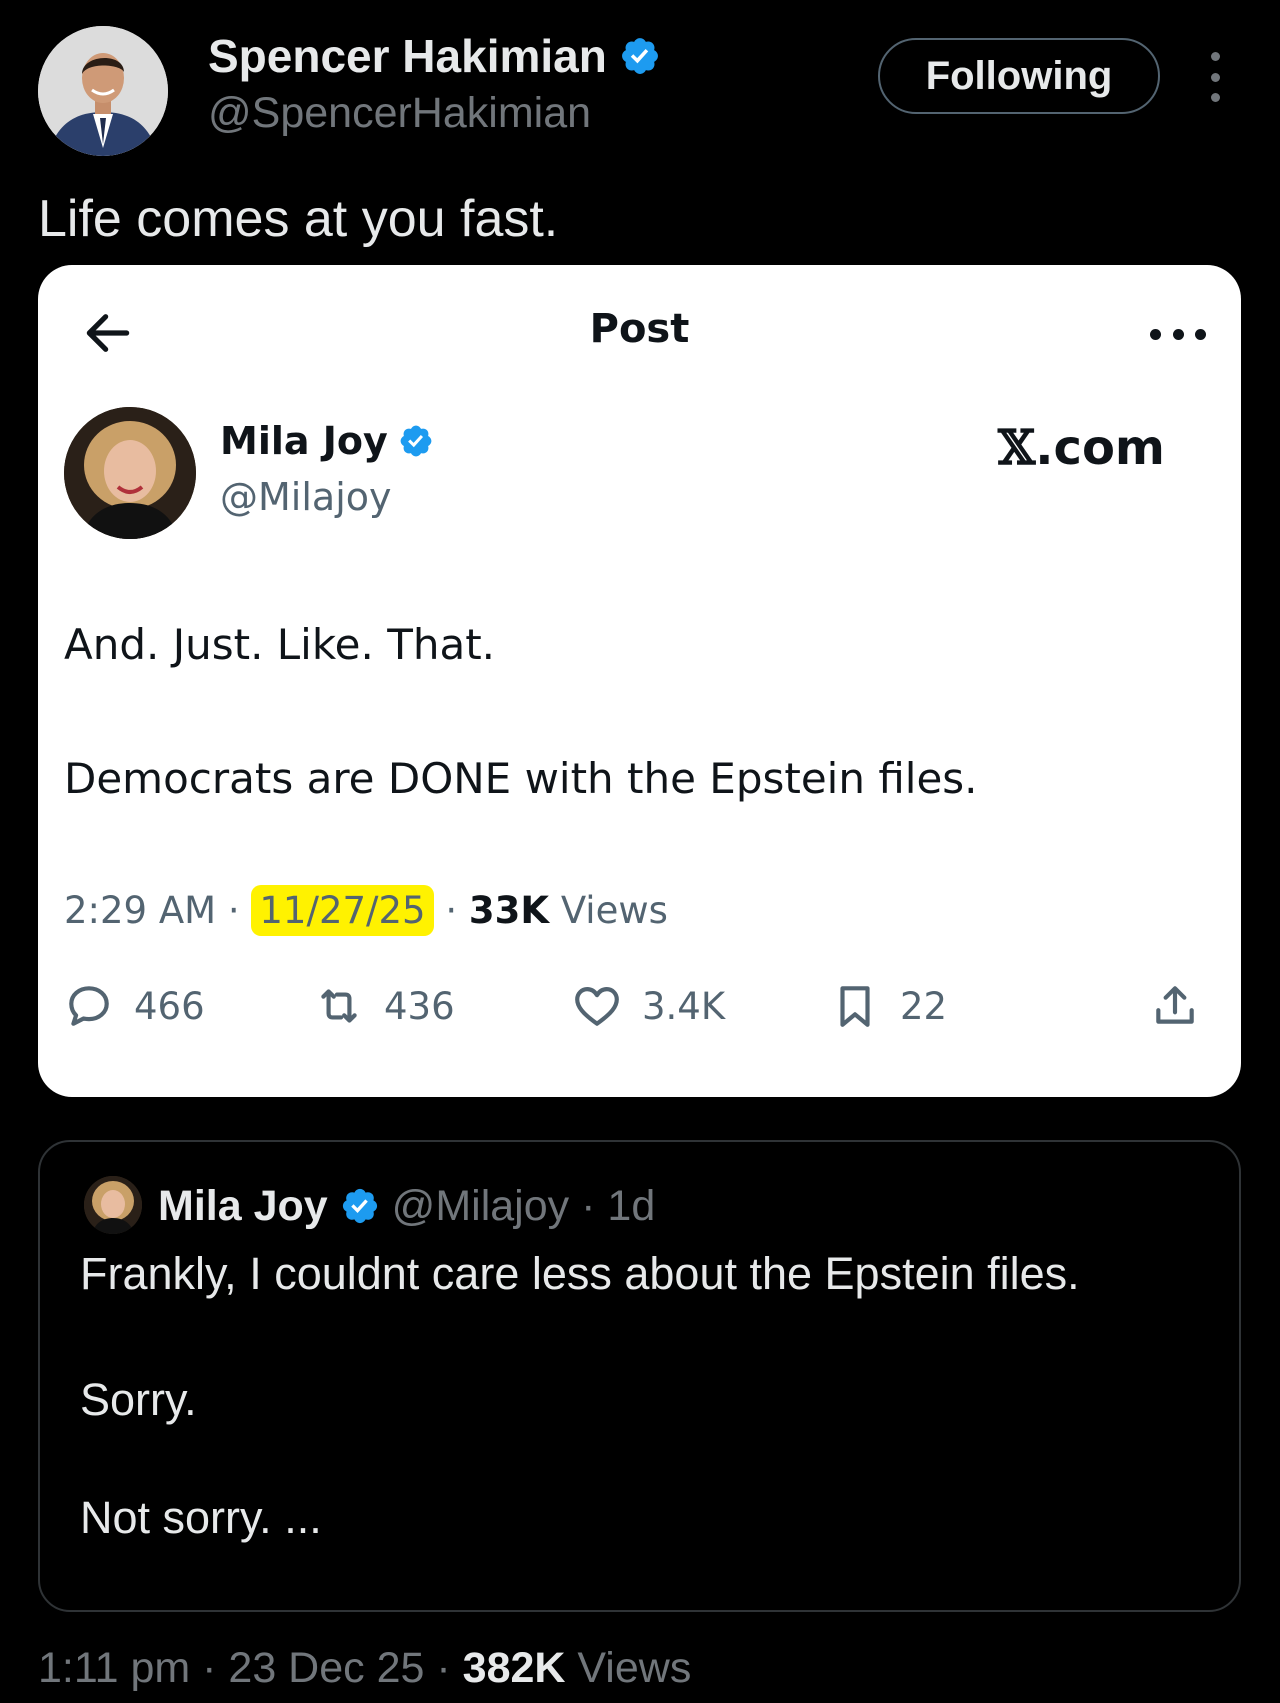 The image size is (1280, 1703). What do you see at coordinates (169, 1006) in the screenshot?
I see `reply-count: 466` at bounding box center [169, 1006].